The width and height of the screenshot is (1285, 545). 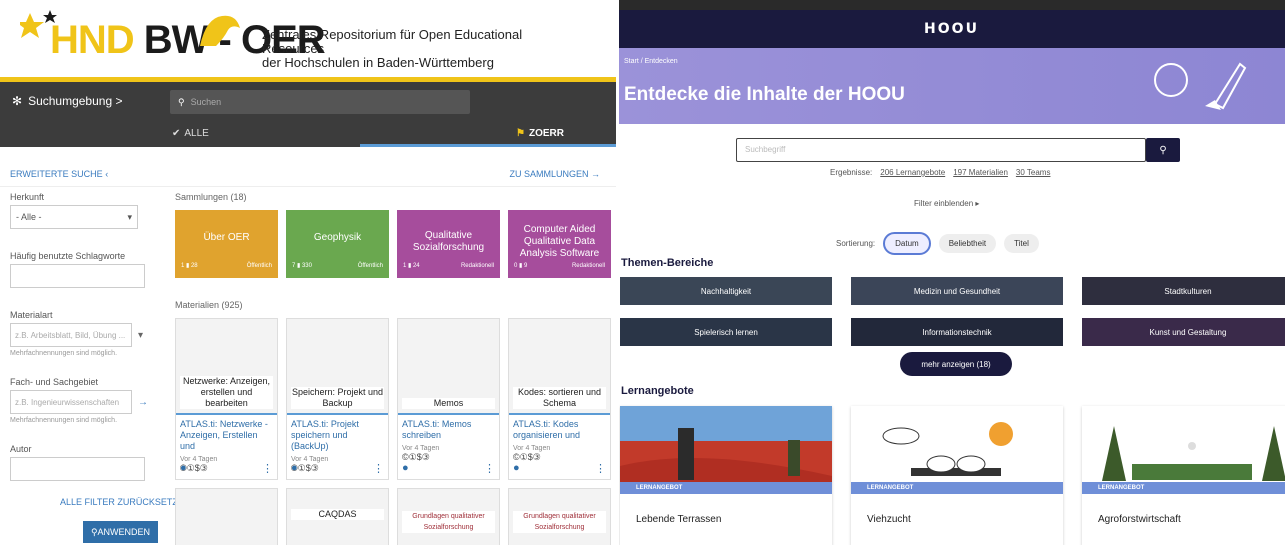 What do you see at coordinates (977, 203) in the screenshot?
I see `chevron-right-icon: ▸` at bounding box center [977, 203].